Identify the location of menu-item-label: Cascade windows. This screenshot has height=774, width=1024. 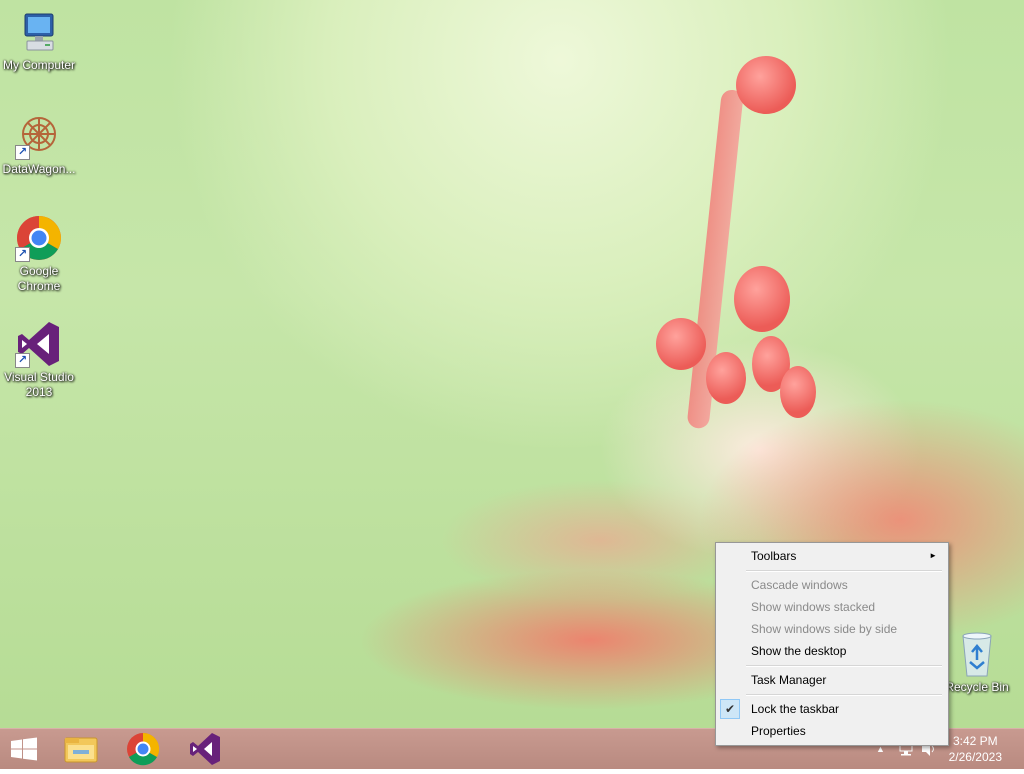
(799, 585).